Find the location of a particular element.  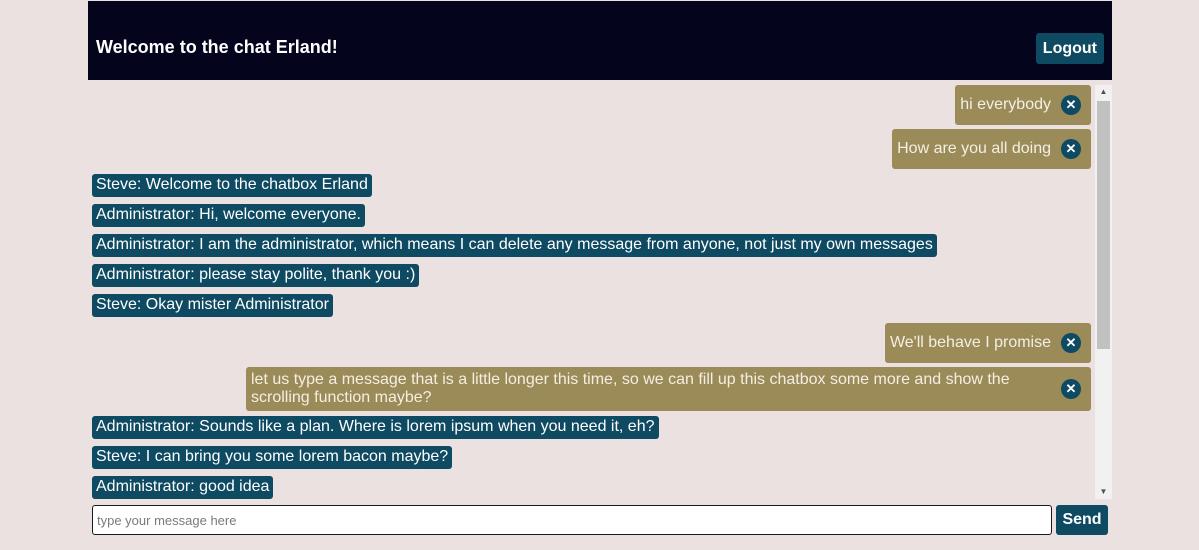

own-message: We'll behave I promise ✕ is located at coordinates (987, 343).